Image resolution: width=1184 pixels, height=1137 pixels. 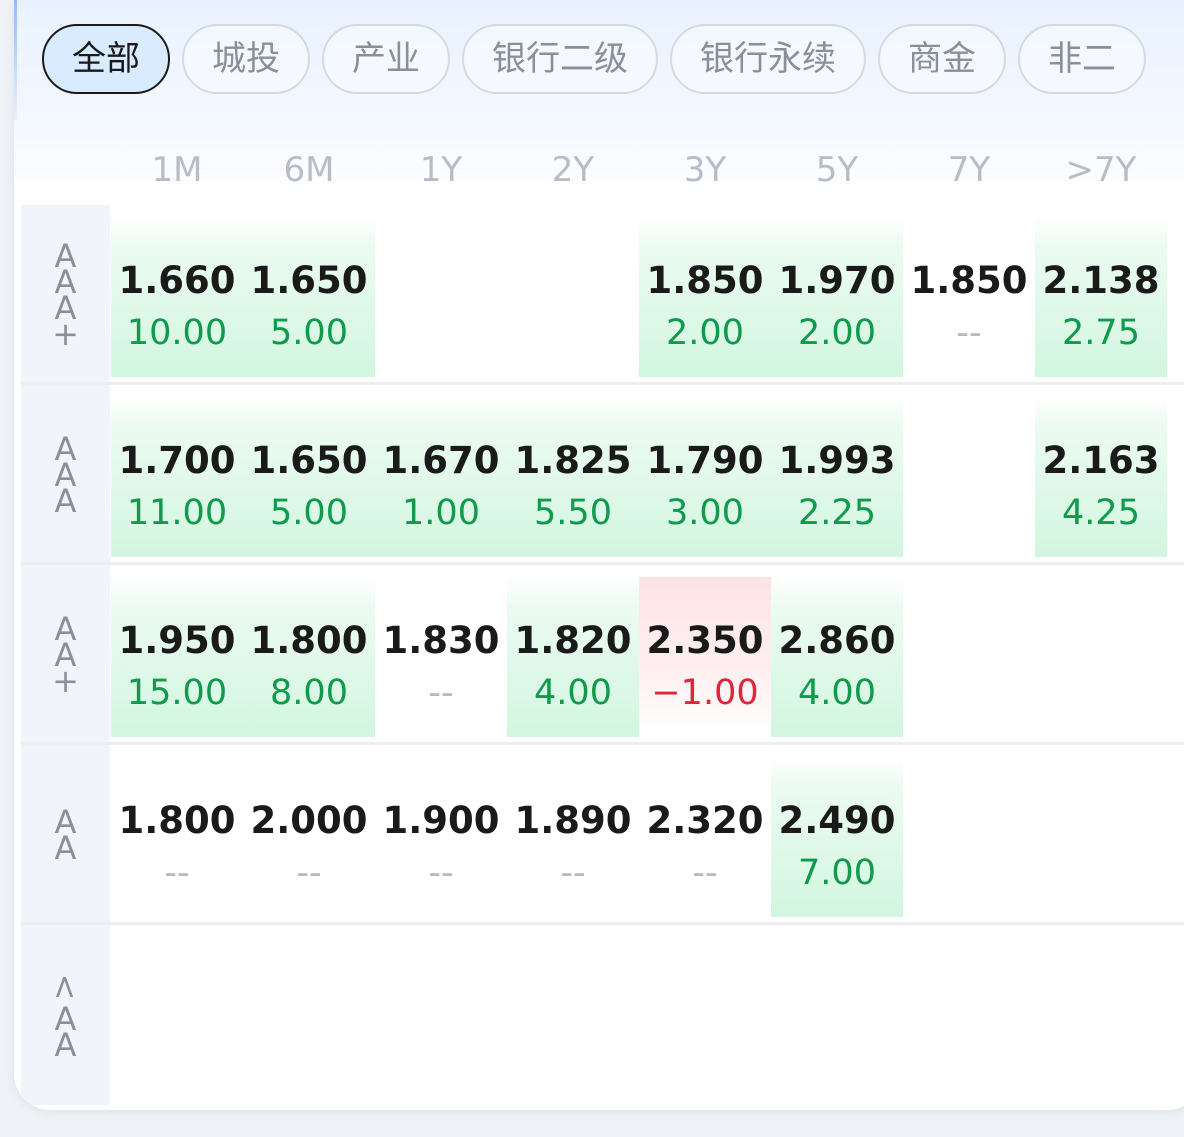 I want to click on tenor-header: 5Y, so click(x=837, y=170).